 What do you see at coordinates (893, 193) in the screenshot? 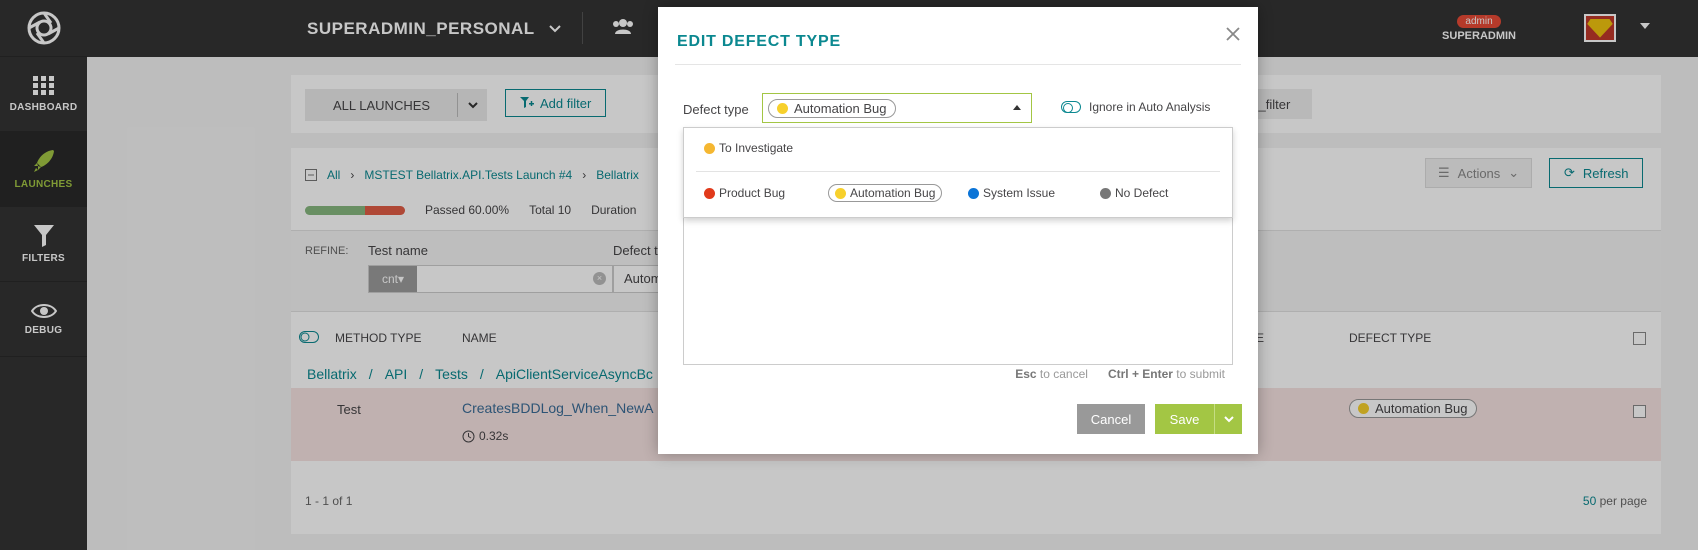
I see `option-label: Automation Bug` at bounding box center [893, 193].